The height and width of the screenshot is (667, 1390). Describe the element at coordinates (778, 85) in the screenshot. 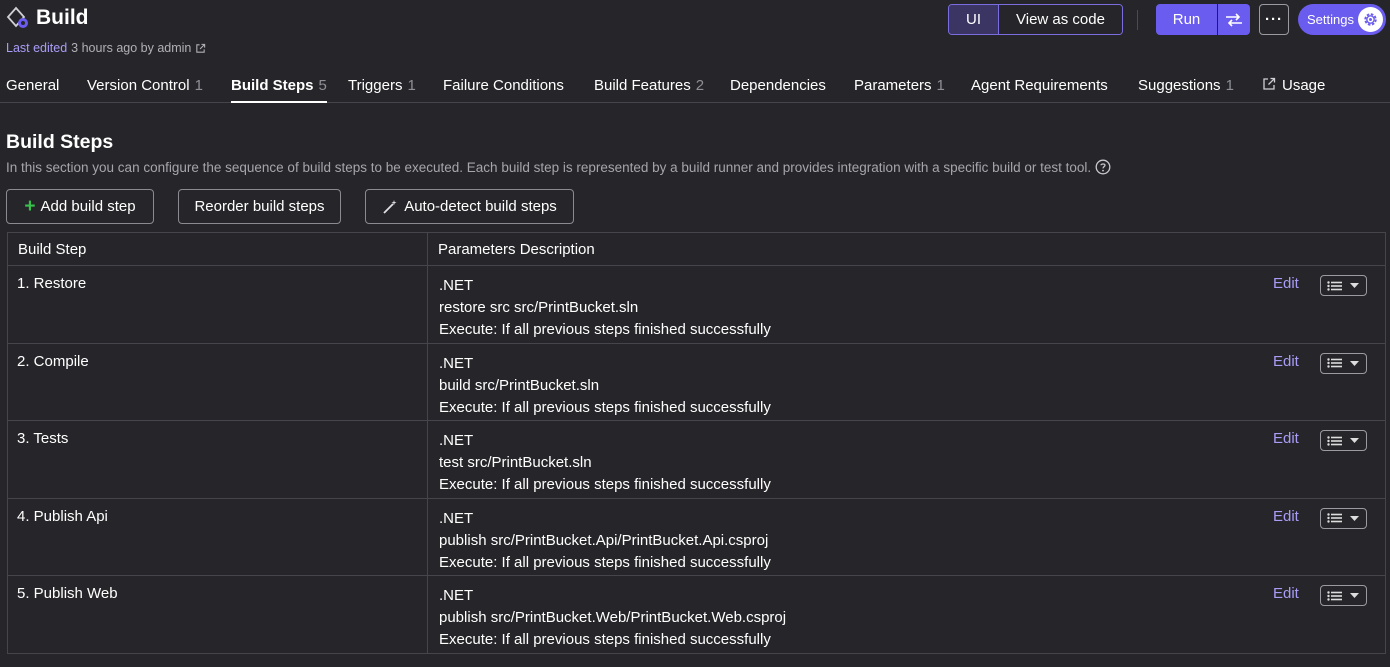

I see `tab-label: Dependencies` at that location.